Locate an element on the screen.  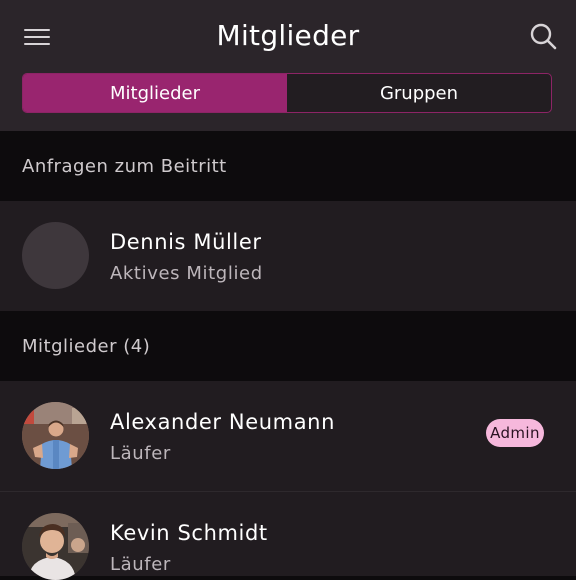
tab-gruppen: Gruppen is located at coordinates (419, 93).